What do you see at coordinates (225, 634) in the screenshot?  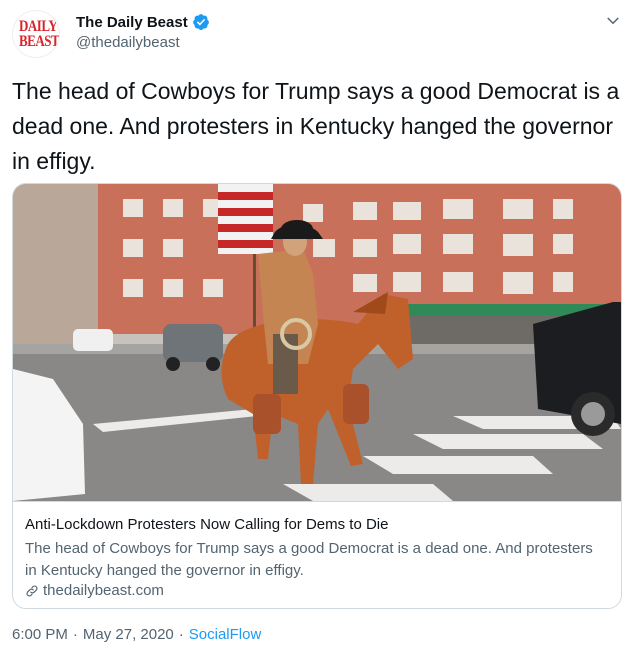 I see `tweet-source: SocialFlow` at bounding box center [225, 634].